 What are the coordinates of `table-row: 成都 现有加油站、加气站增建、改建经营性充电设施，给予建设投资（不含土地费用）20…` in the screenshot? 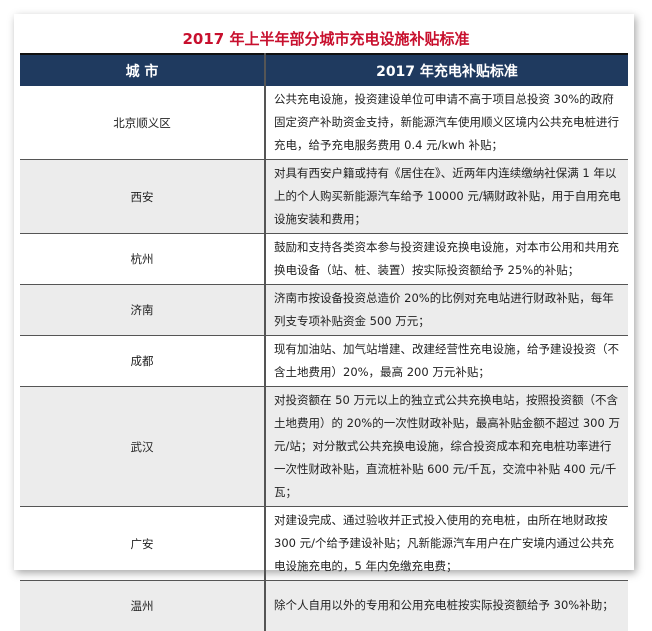 It's located at (324, 361).